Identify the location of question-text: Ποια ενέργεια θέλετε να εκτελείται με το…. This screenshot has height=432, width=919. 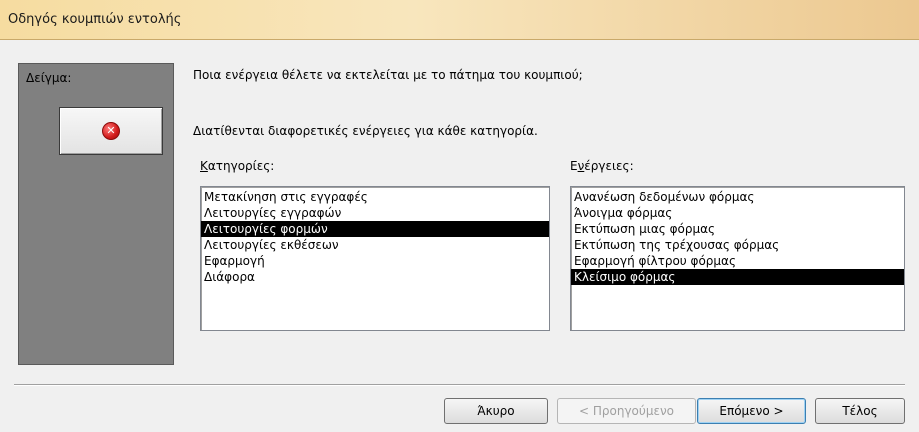
(388, 75).